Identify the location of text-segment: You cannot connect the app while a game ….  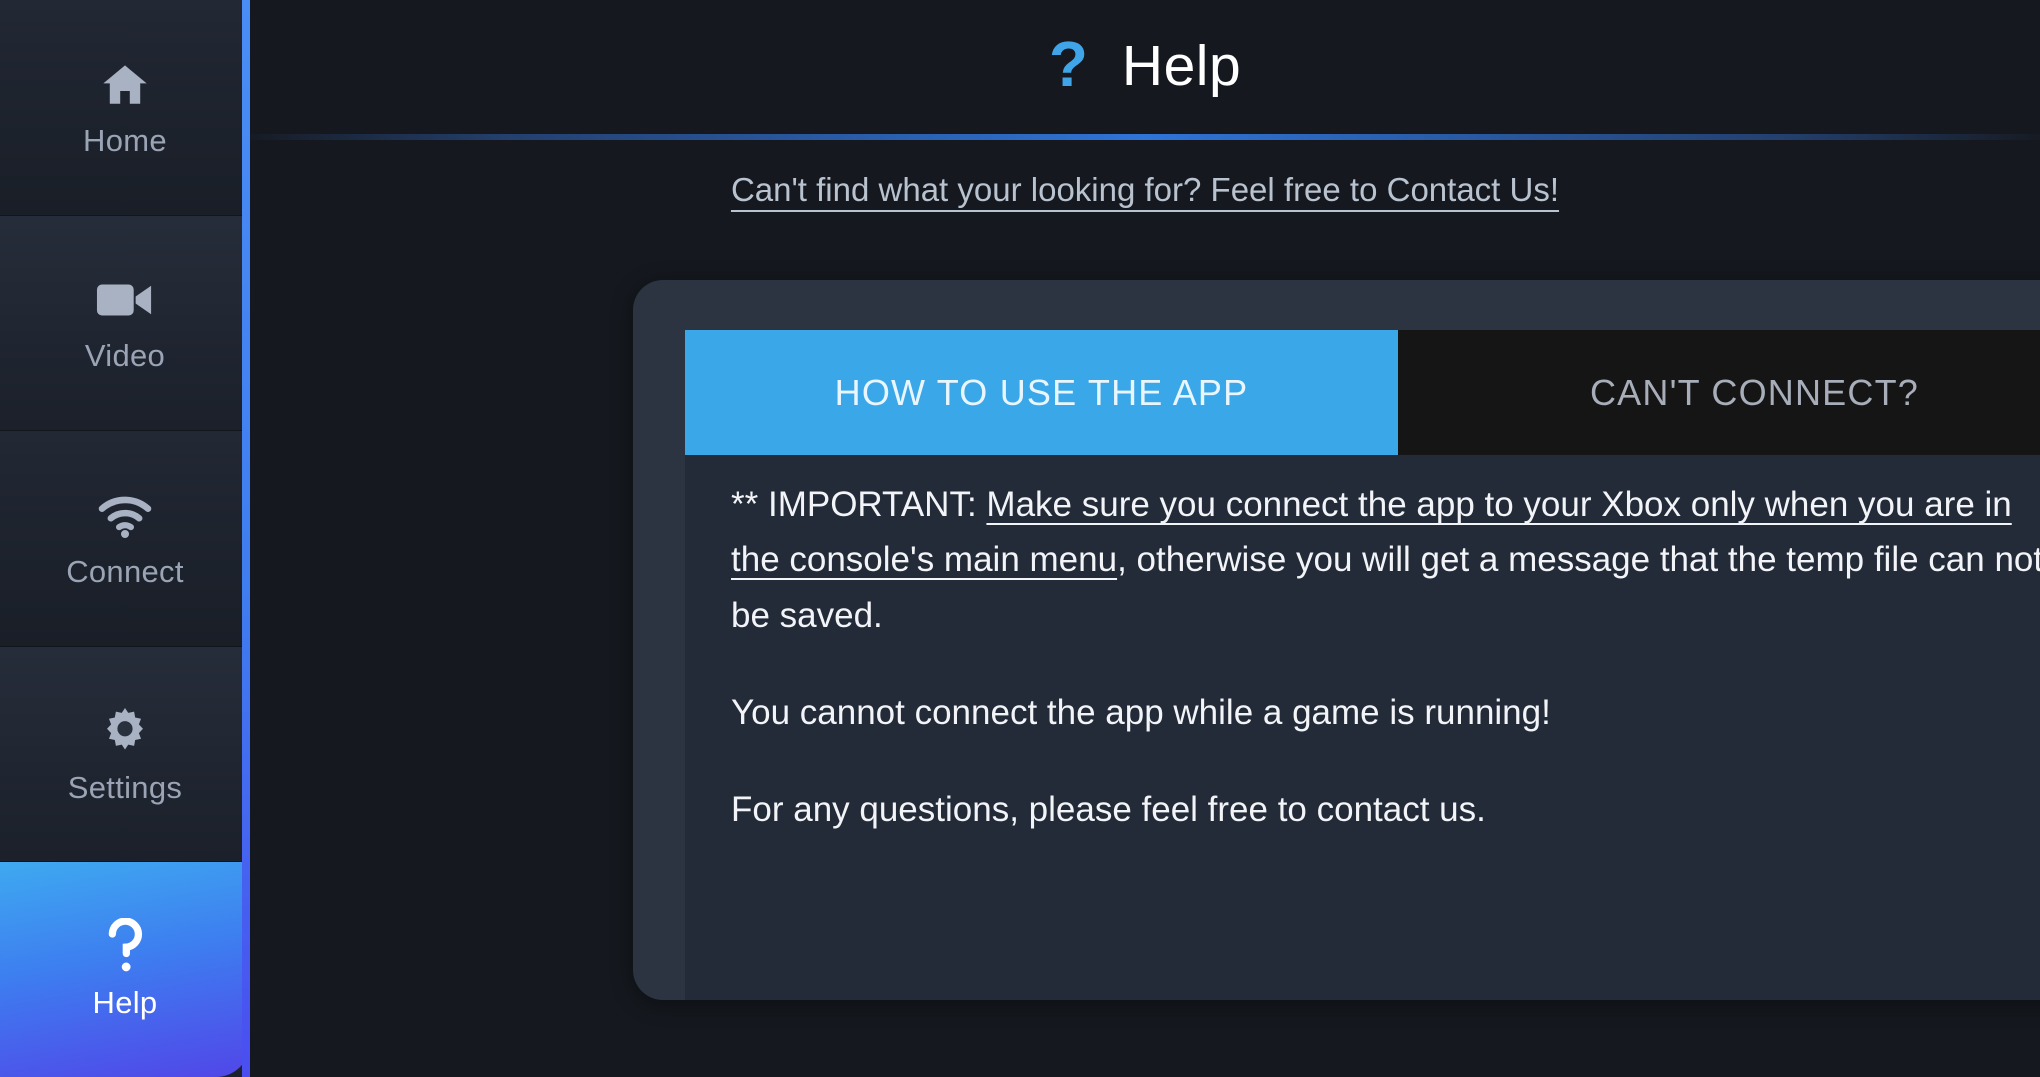
(1141, 712).